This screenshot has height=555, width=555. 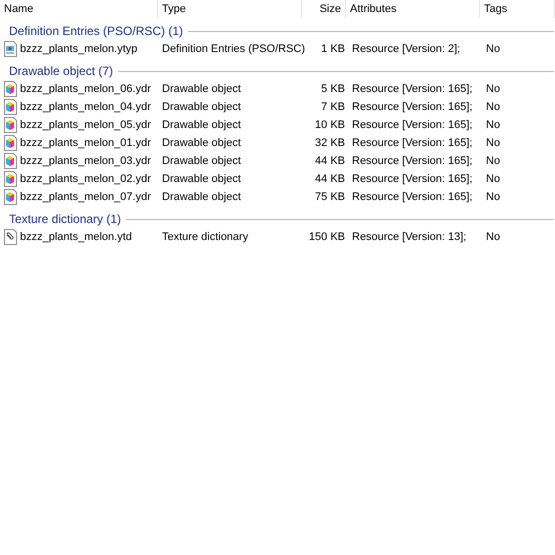 What do you see at coordinates (85, 89) in the screenshot?
I see `file-name: bzzz_plants_melon_06.ydr` at bounding box center [85, 89].